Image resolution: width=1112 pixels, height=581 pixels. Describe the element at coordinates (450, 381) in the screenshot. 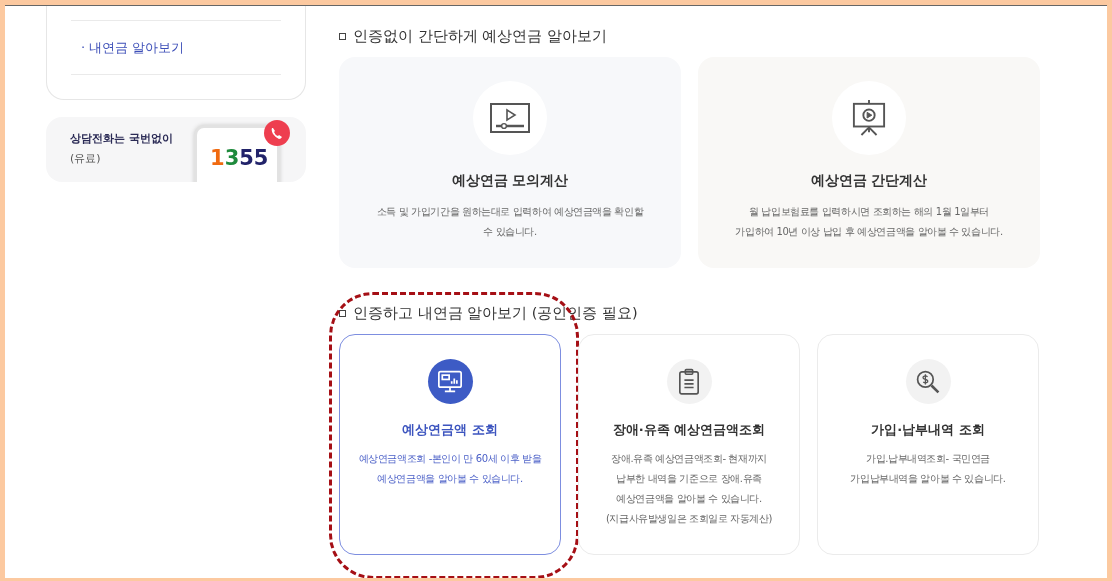

I see `monitor-chart-icon` at that location.